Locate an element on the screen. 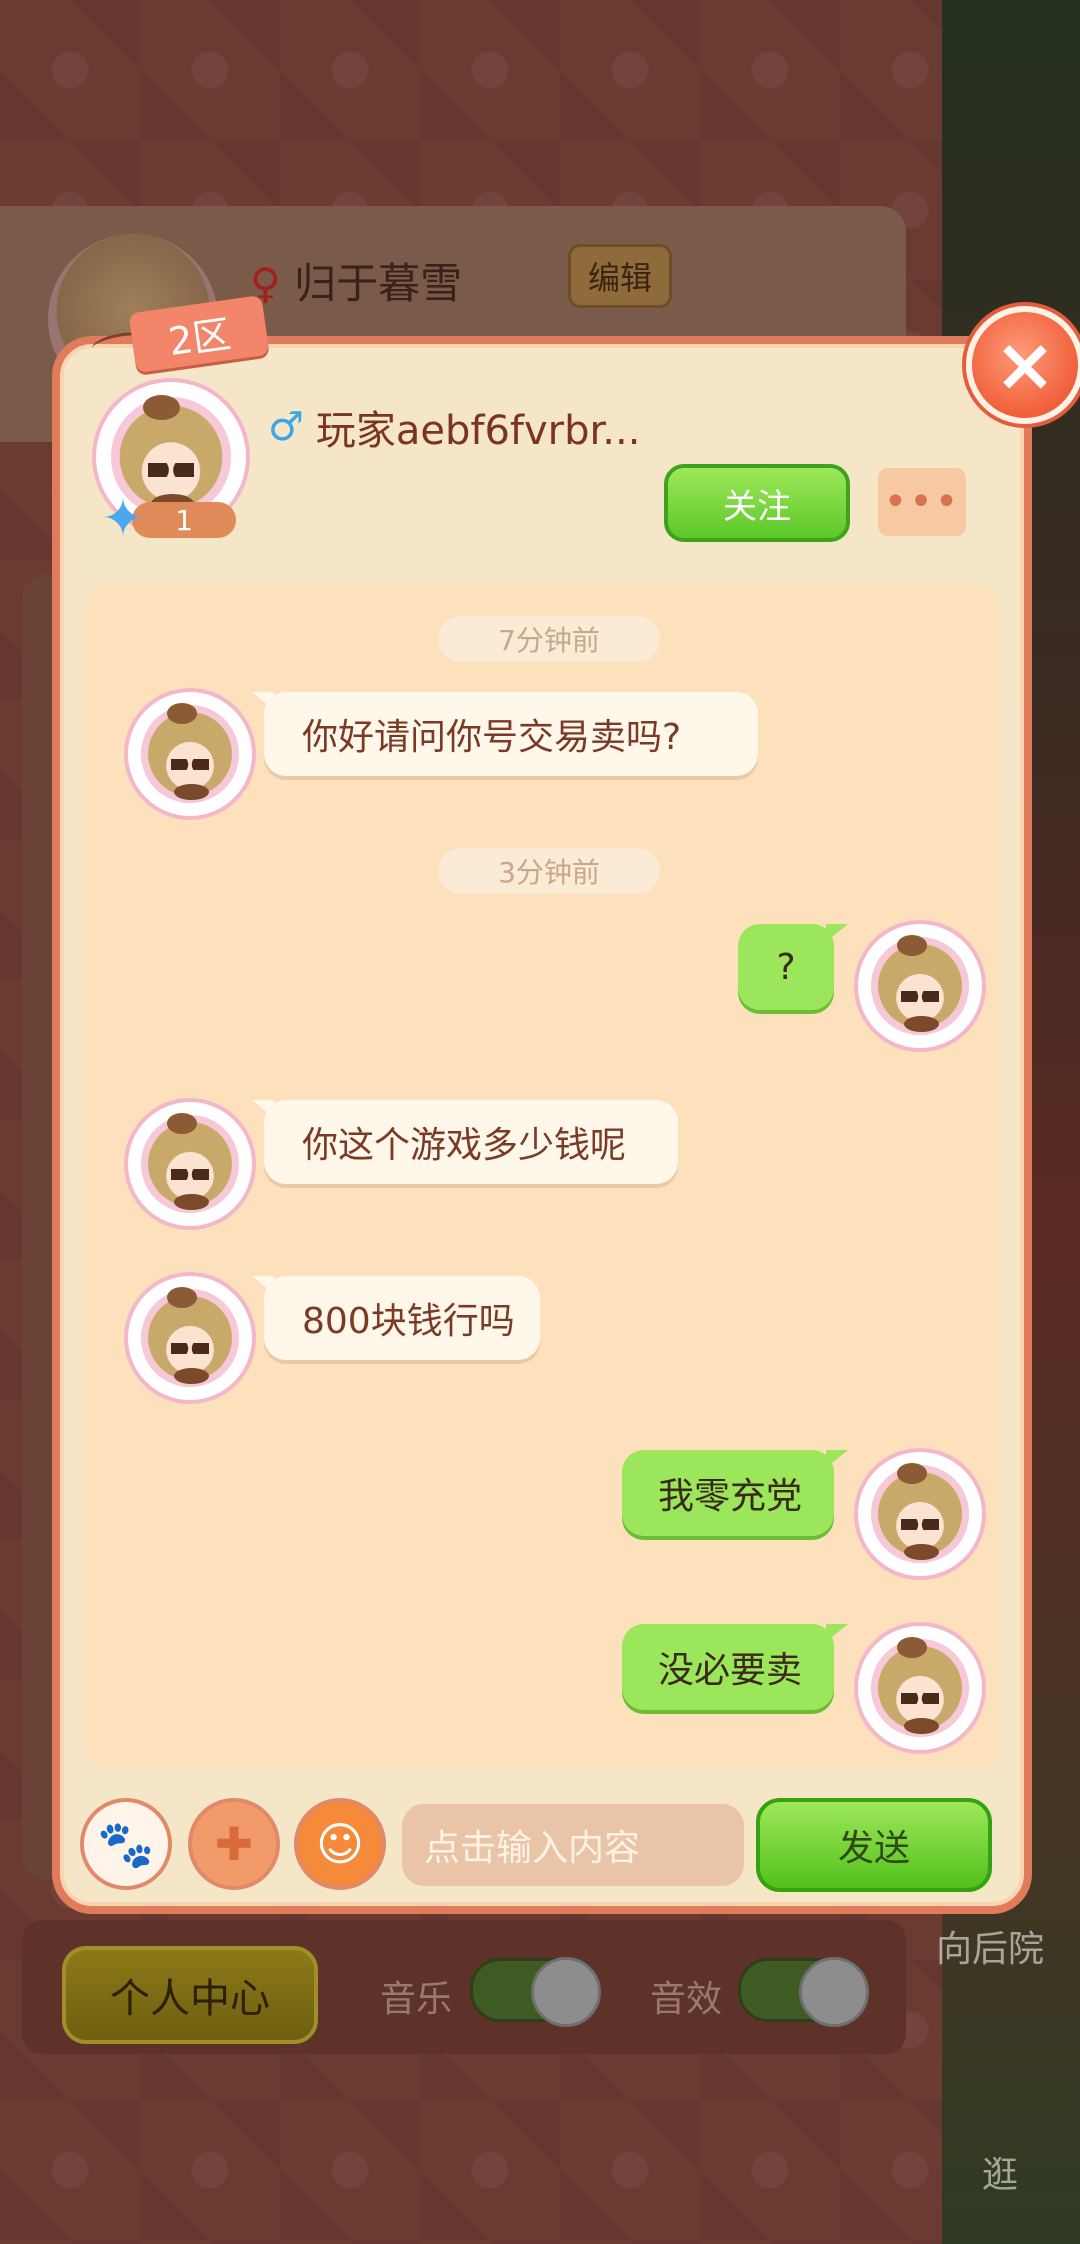 This screenshot has width=1080, height=2244. puzzle-icon: ✚ is located at coordinates (234, 1844).